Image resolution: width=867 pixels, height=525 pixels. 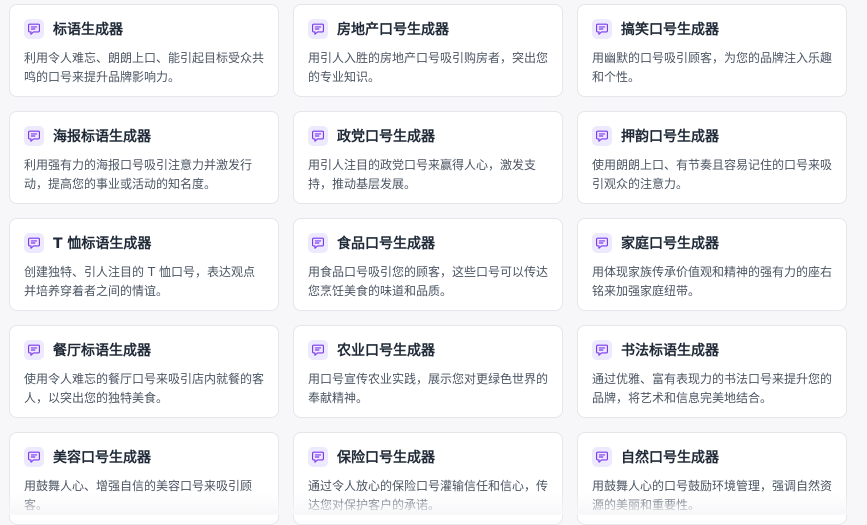 What do you see at coordinates (670, 137) in the screenshot?
I see `card-title: 押韵口号生成器` at bounding box center [670, 137].